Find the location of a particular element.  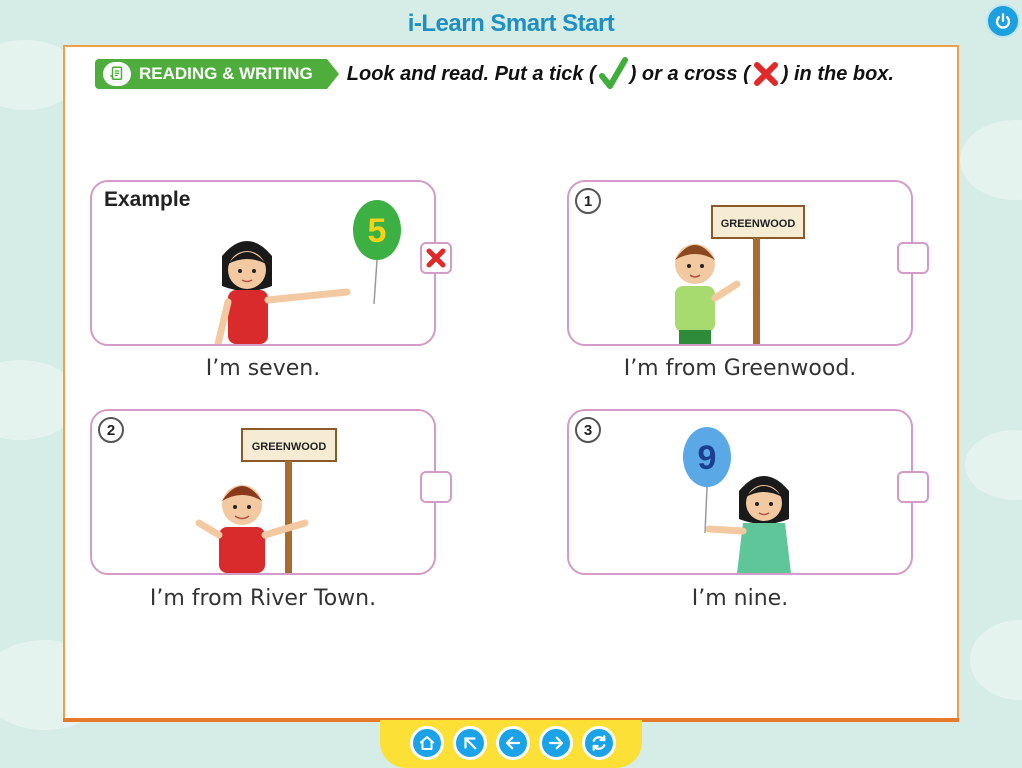

next-button is located at coordinates (556, 743).